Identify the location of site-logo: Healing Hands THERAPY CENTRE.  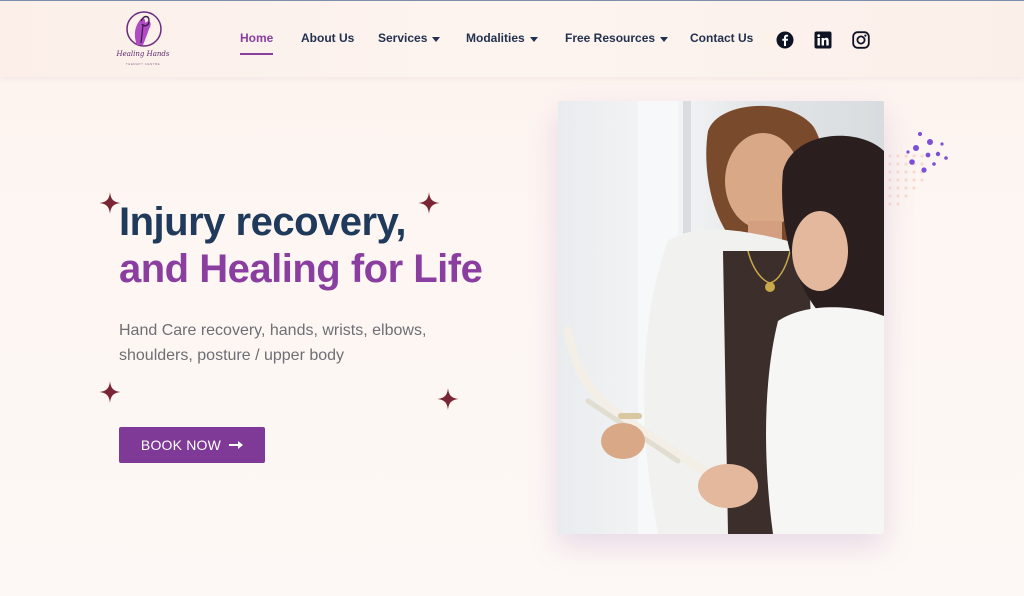
(143, 39).